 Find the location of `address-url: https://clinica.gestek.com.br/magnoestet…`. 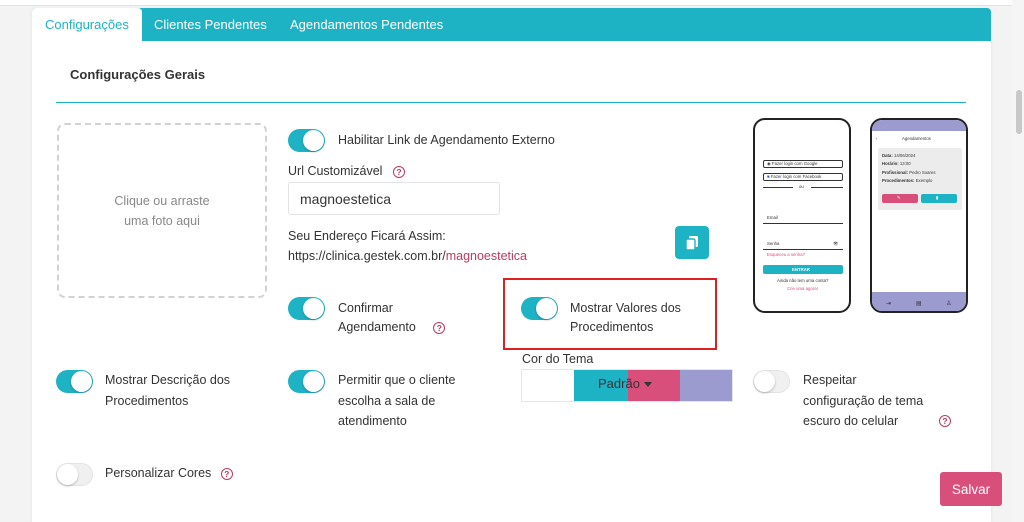

address-url: https://clinica.gestek.com.br/magnoestet… is located at coordinates (407, 256).